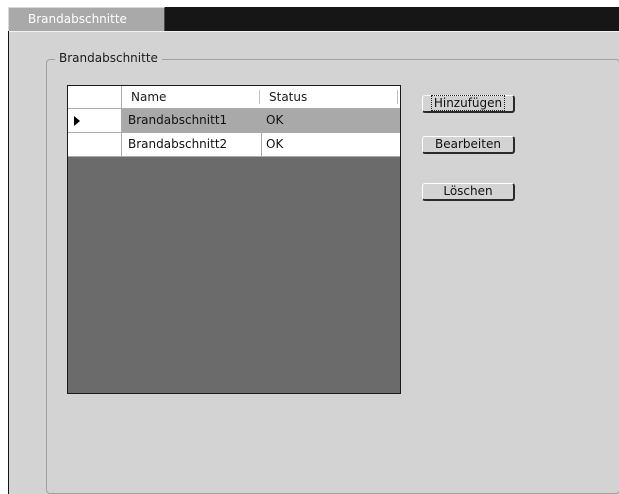 This screenshot has width=619, height=494. I want to click on column-header-label: Name, so click(149, 97).